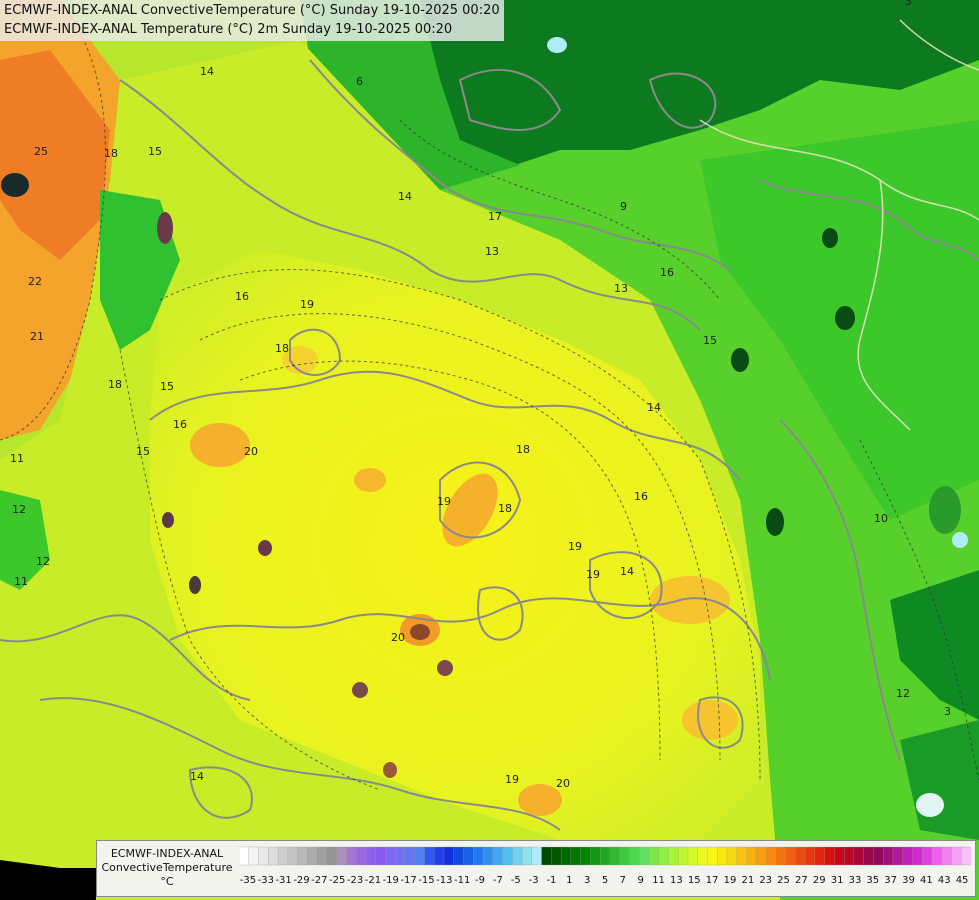  I want to click on legend-tick-label: -27, so click(319, 880).